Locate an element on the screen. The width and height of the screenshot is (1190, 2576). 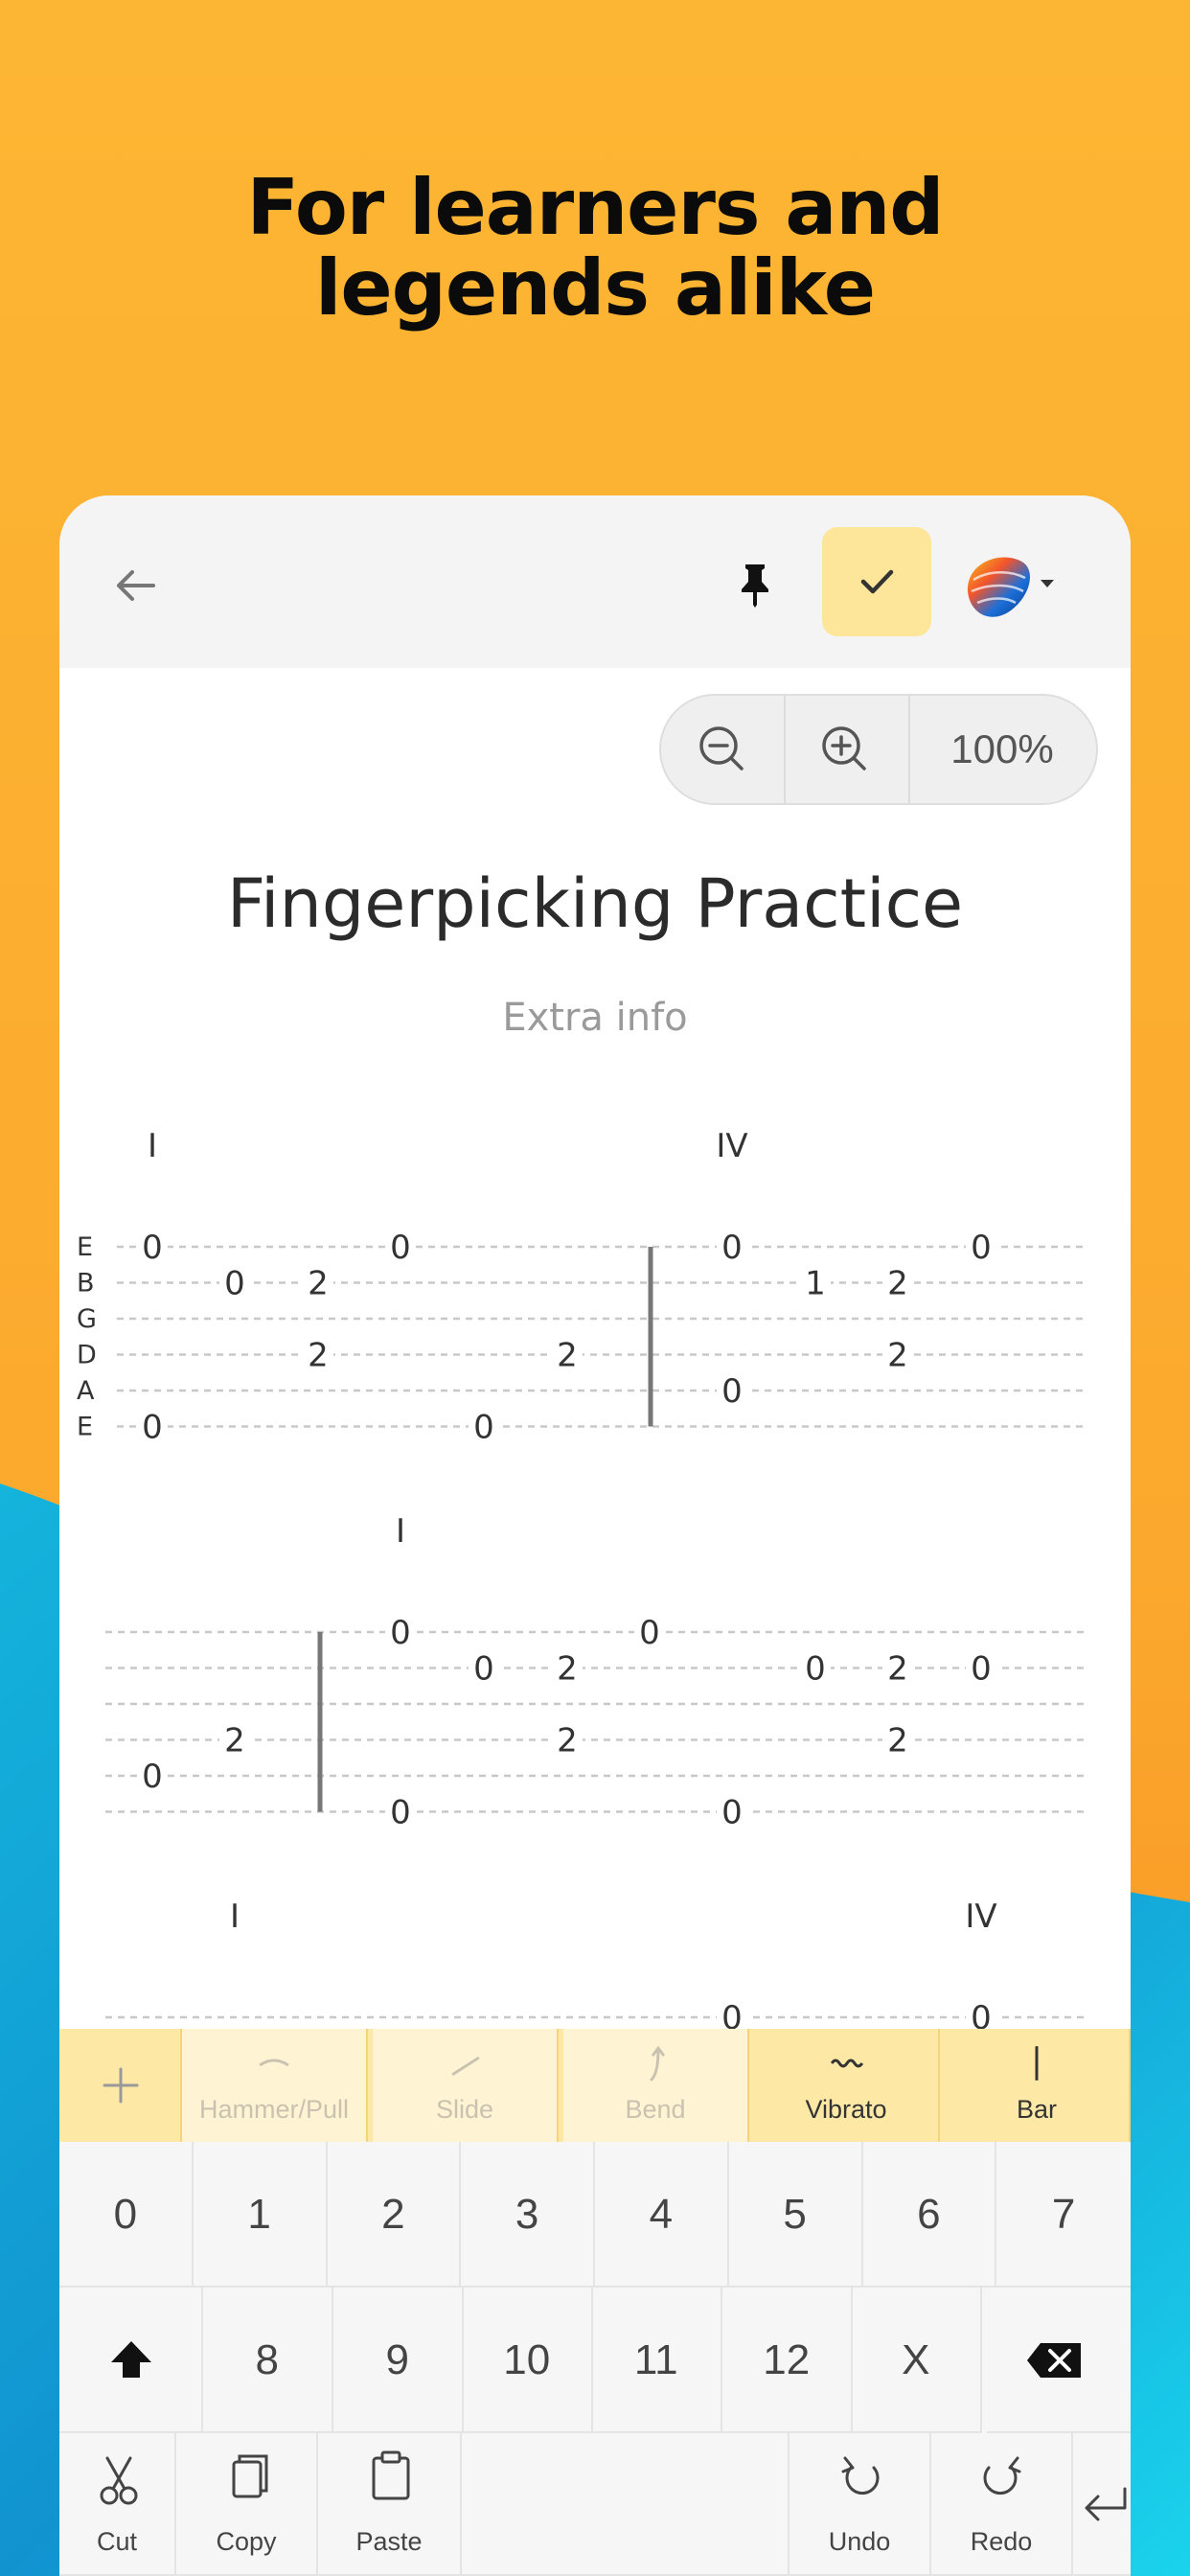
string-name-label: B is located at coordinates (86, 1284).